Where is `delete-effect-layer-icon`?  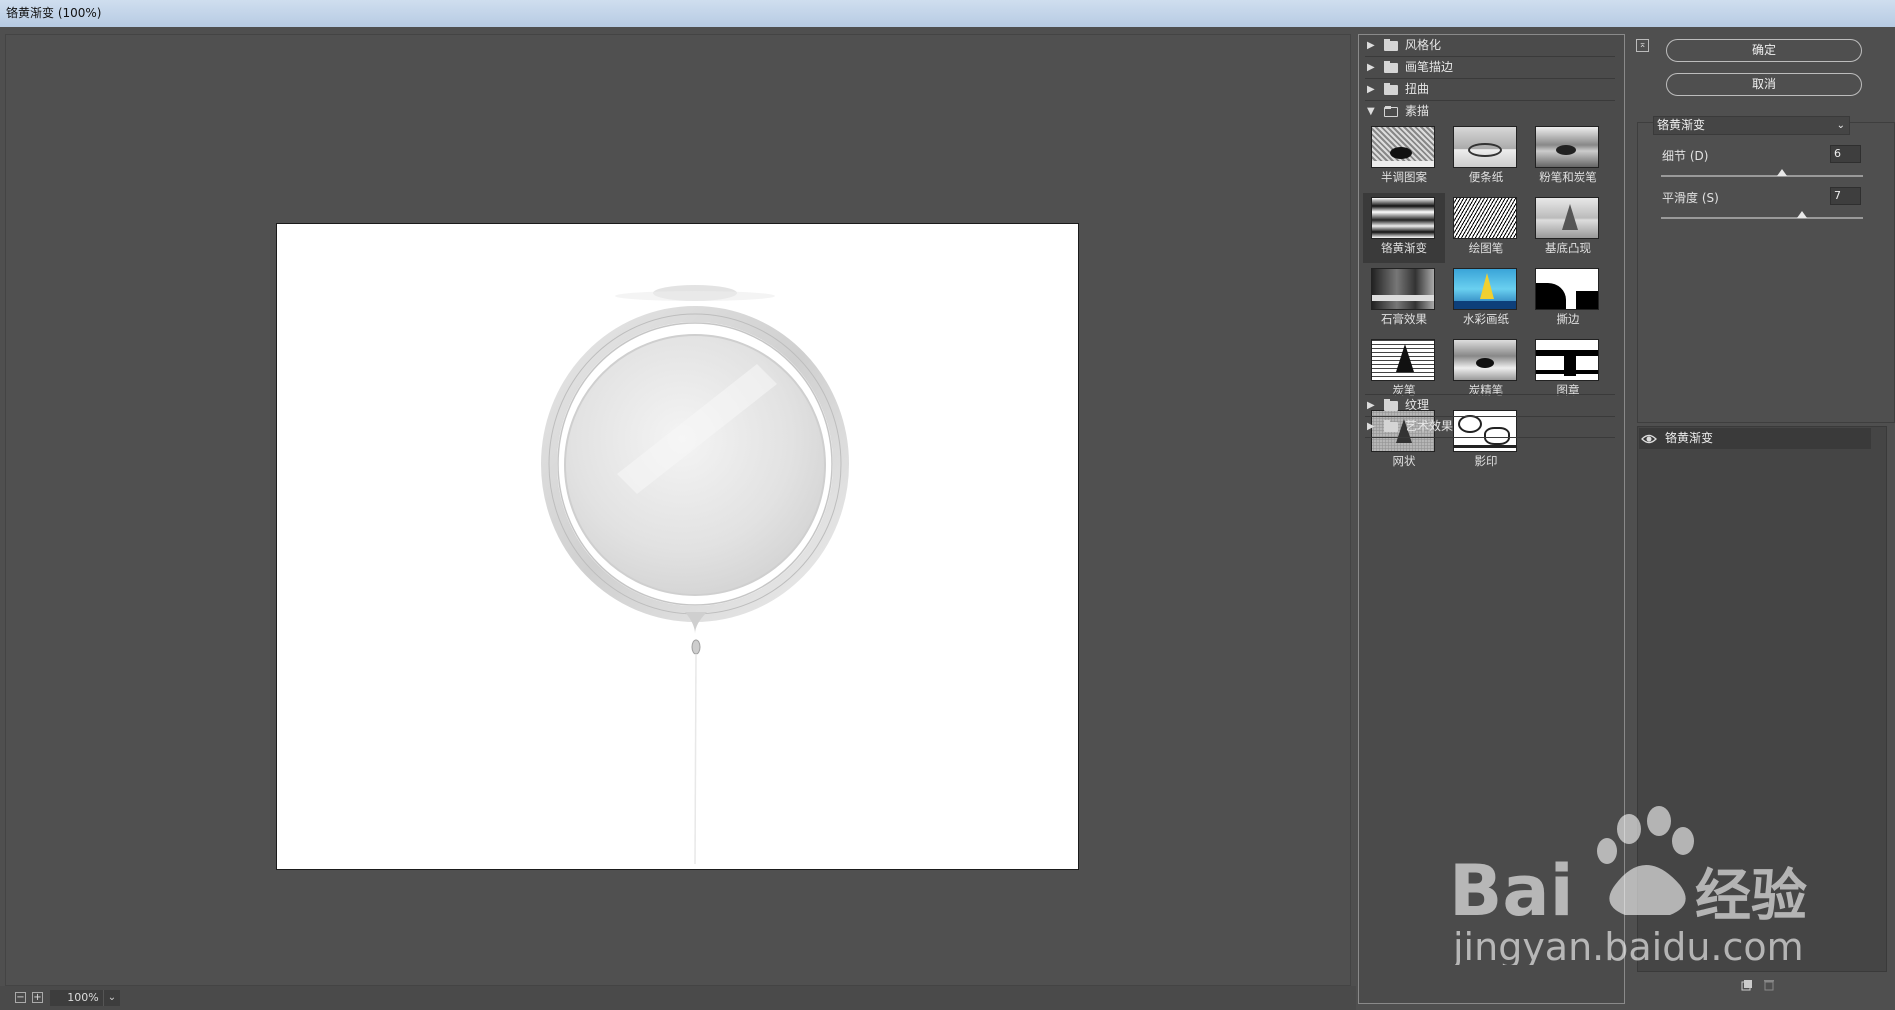 delete-effect-layer-icon is located at coordinates (1769, 985).